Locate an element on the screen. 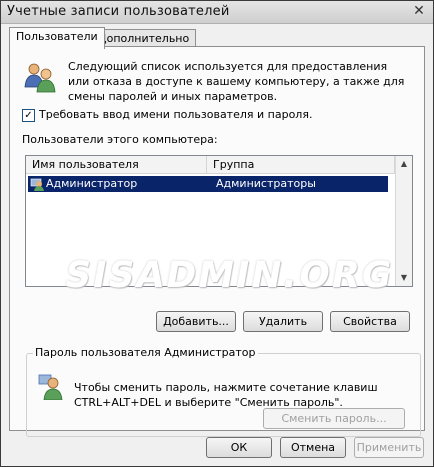 Image resolution: width=434 pixels, height=467 pixels. cancel-button: Отмена is located at coordinates (313, 447).